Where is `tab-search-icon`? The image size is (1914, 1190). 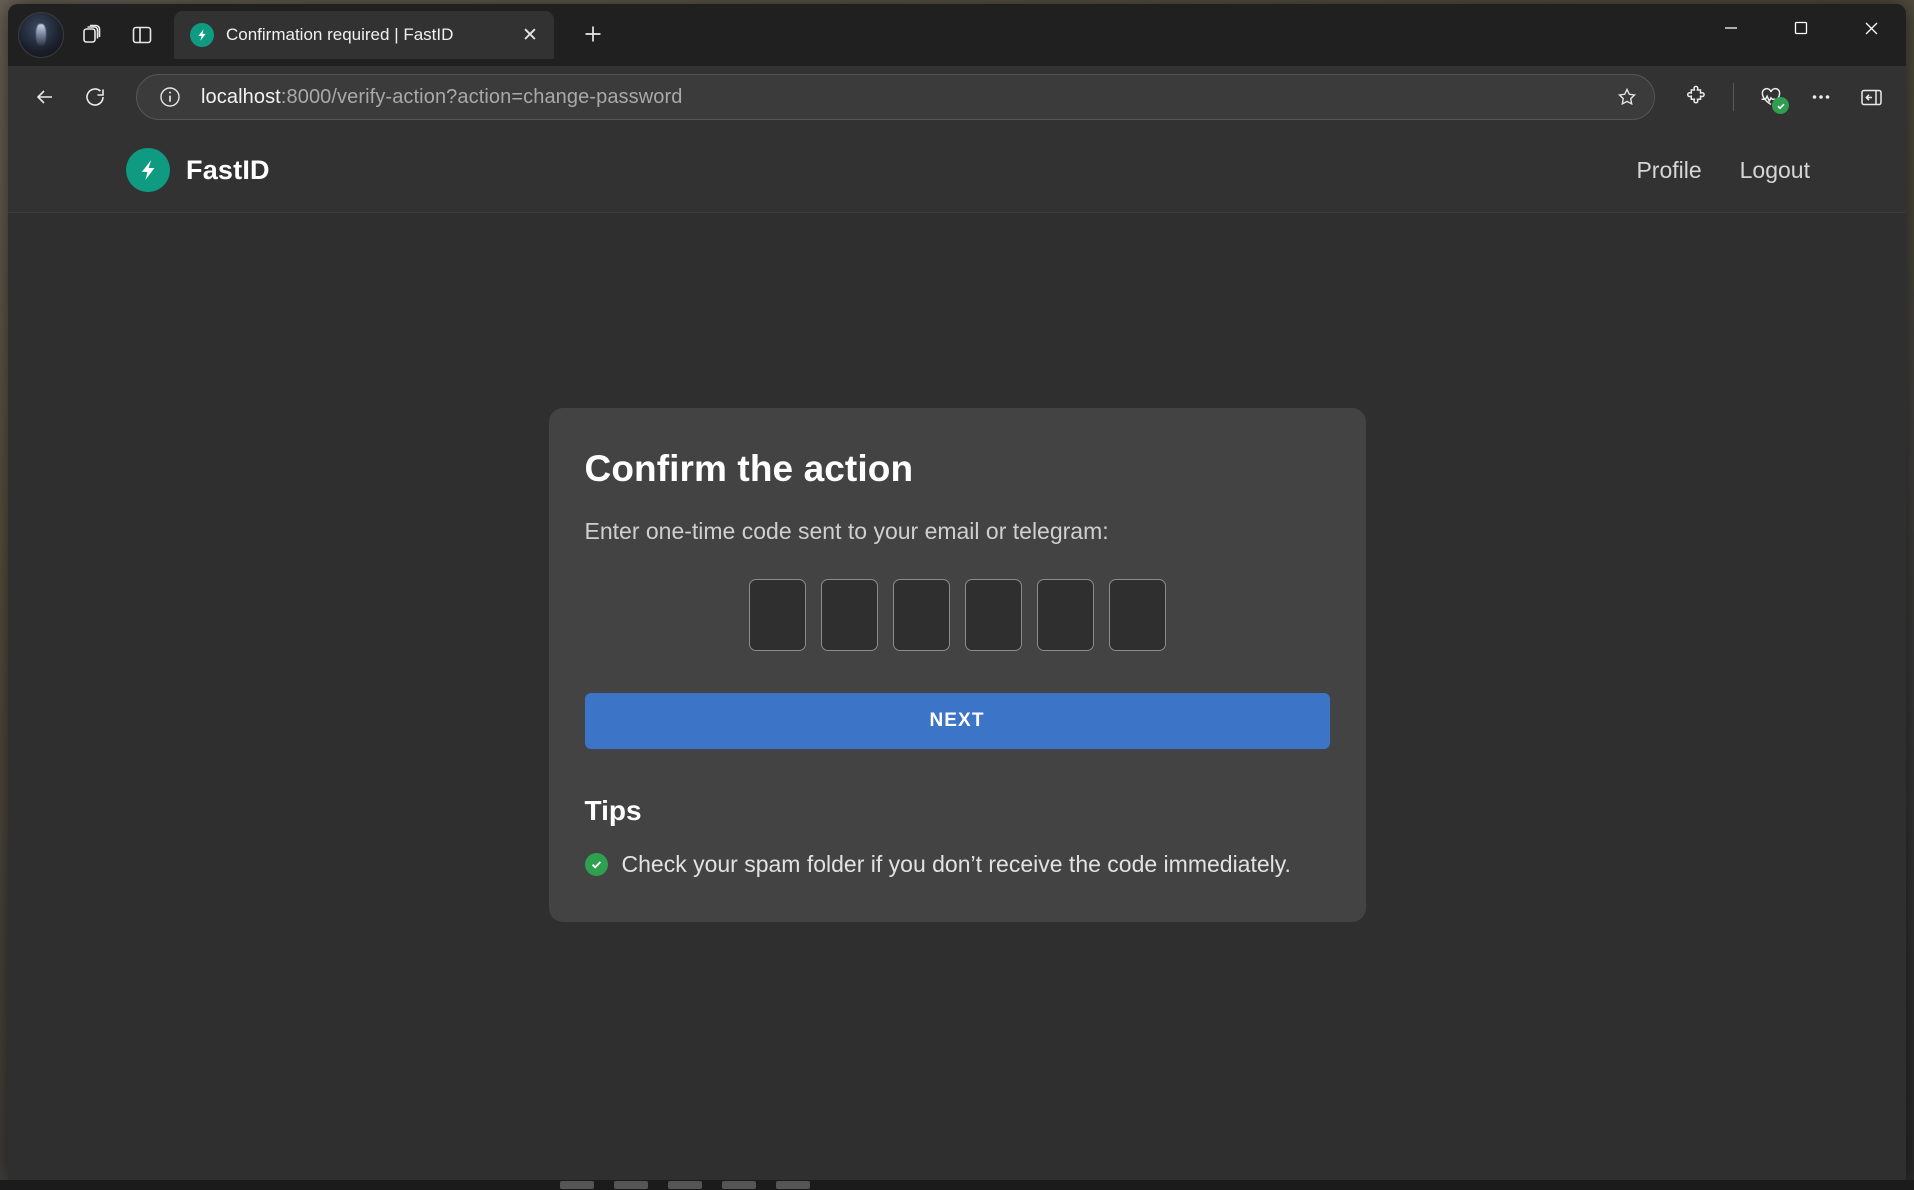
tab-search-icon is located at coordinates (92, 35).